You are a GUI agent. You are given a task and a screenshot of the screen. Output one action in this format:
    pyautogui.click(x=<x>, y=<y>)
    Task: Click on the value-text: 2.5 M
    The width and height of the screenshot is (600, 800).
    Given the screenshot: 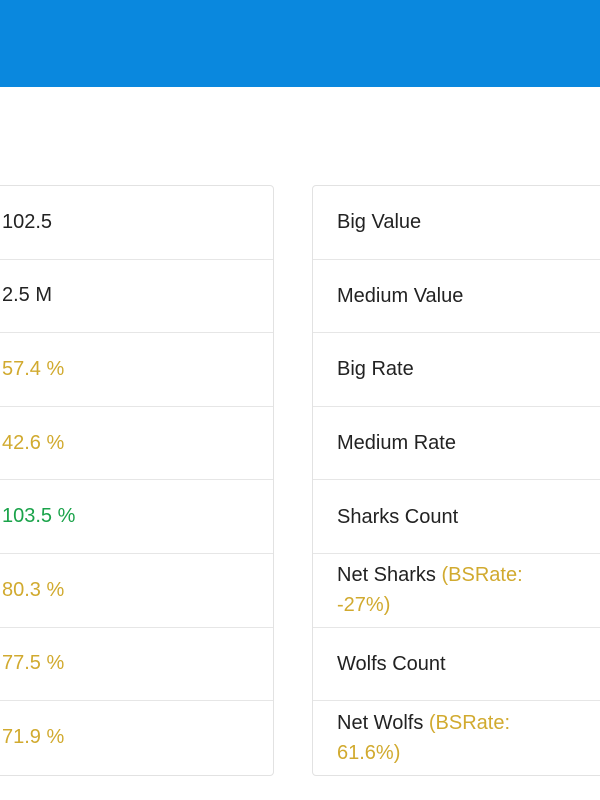 What is the action you would take?
    pyautogui.click(x=27, y=295)
    